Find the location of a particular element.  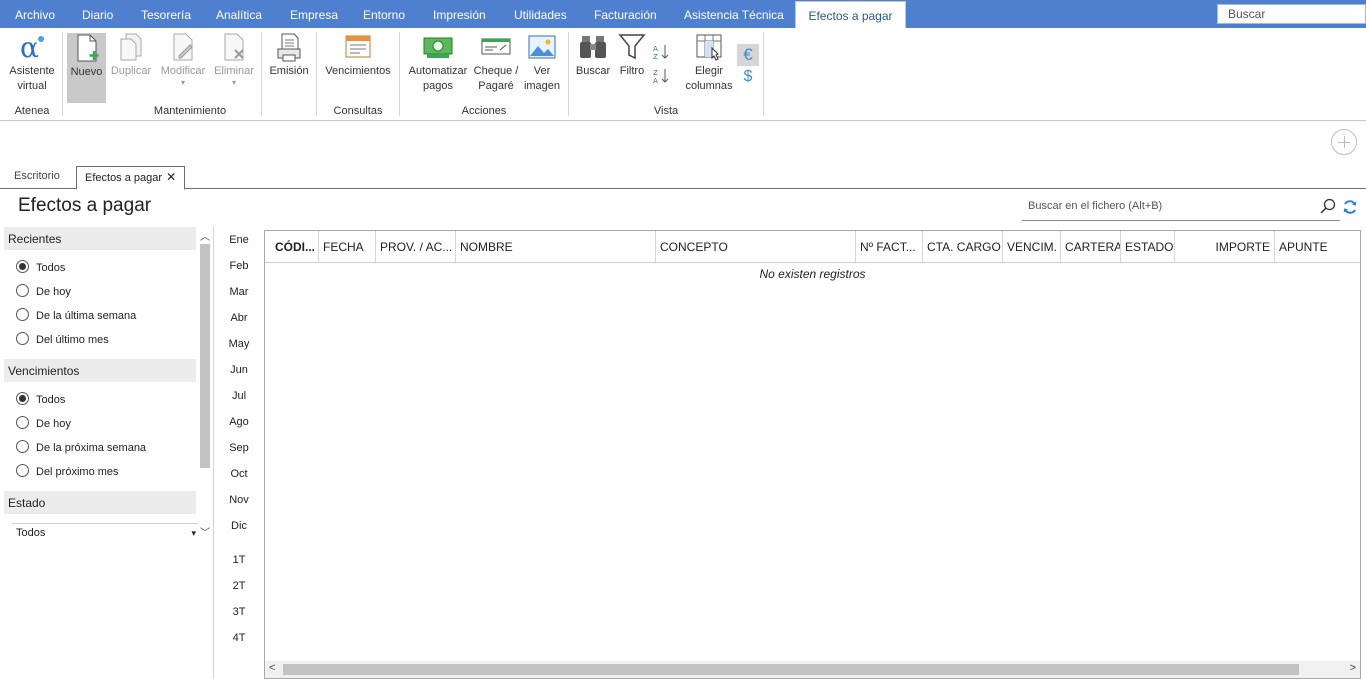

global-search-input: Buscar is located at coordinates (1291, 14).